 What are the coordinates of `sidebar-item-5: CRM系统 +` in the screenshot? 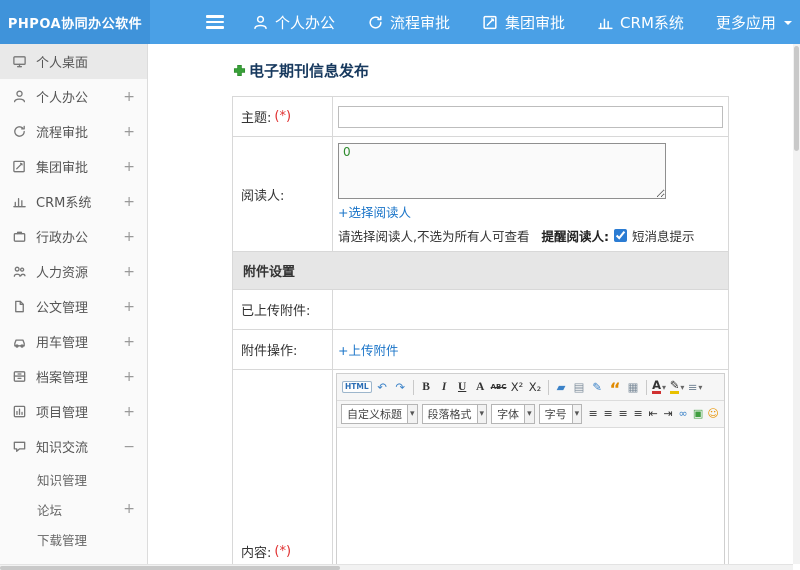 It's located at (73, 201).